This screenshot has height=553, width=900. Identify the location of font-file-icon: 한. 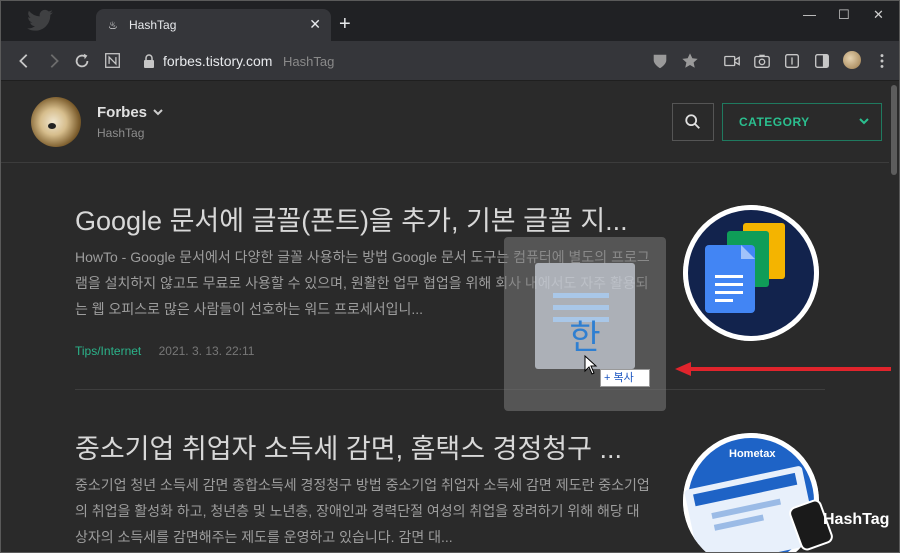
(585, 316).